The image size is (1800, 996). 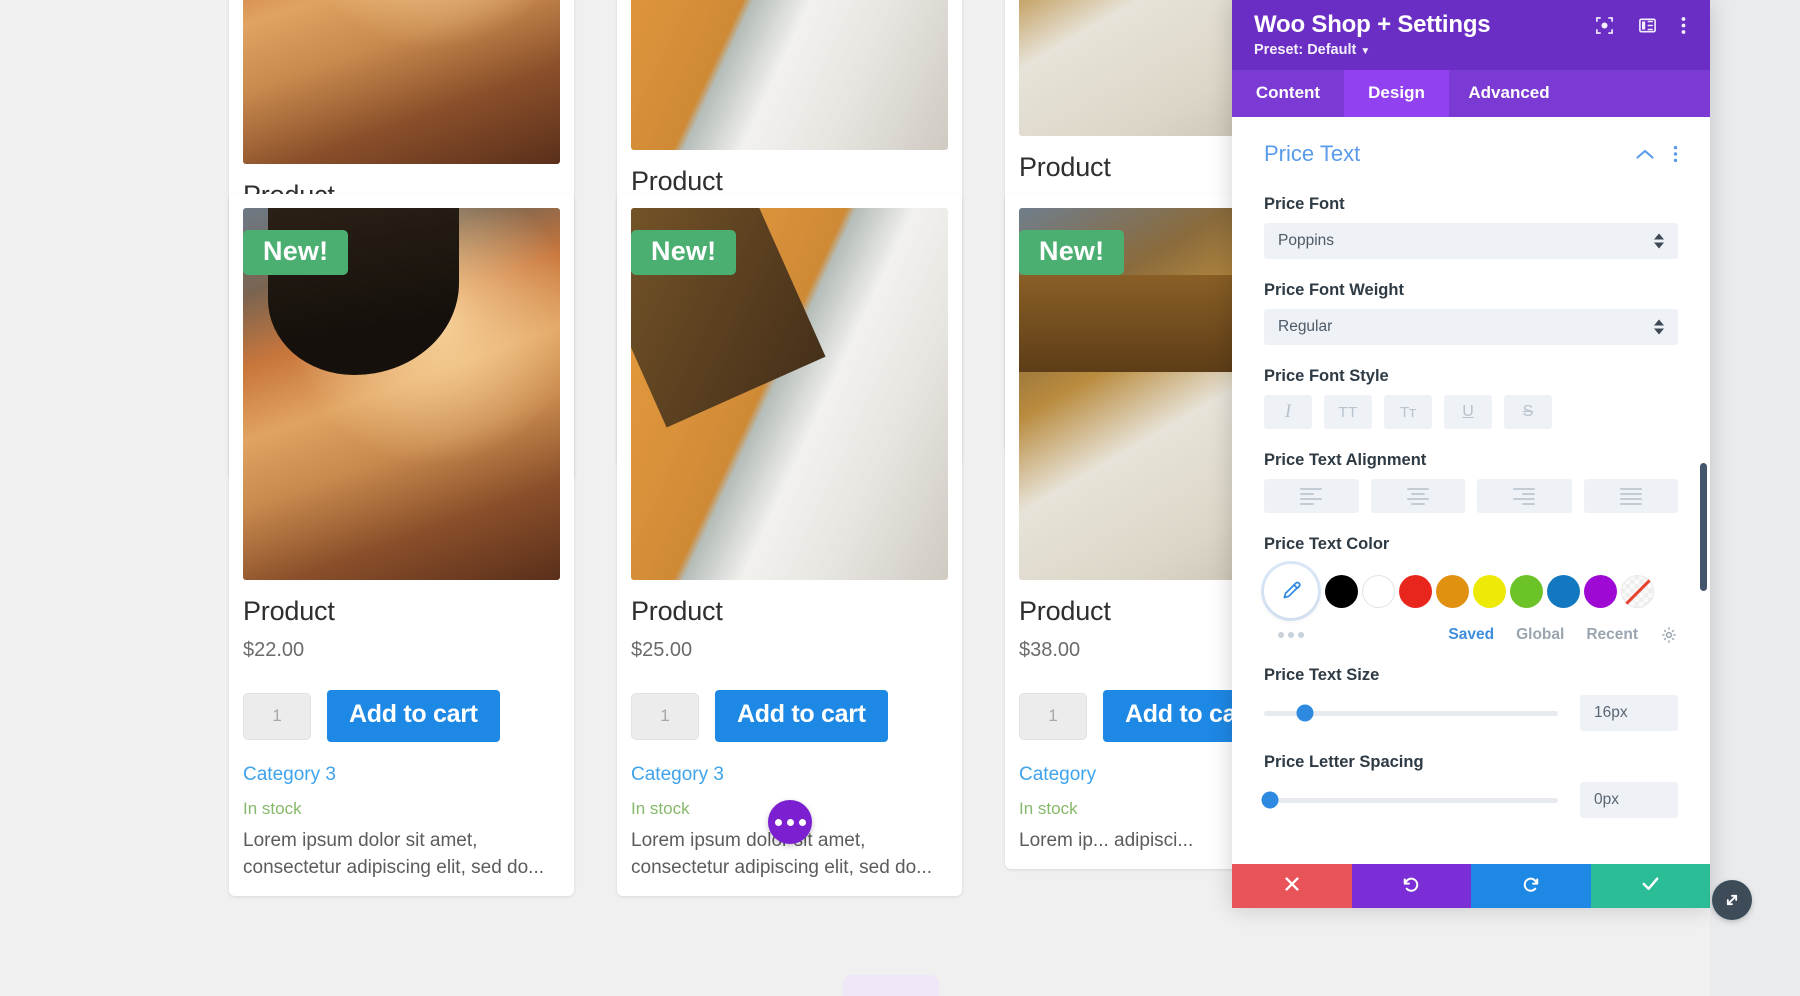 I want to click on strikethrough-icon: S, so click(x=1528, y=412).